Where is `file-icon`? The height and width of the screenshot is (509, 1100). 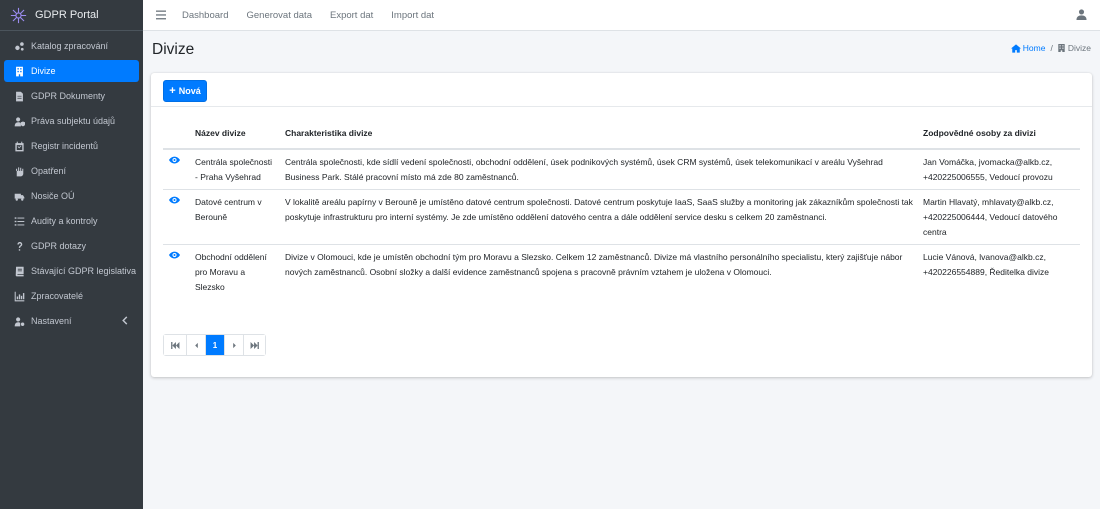 file-icon is located at coordinates (19, 96).